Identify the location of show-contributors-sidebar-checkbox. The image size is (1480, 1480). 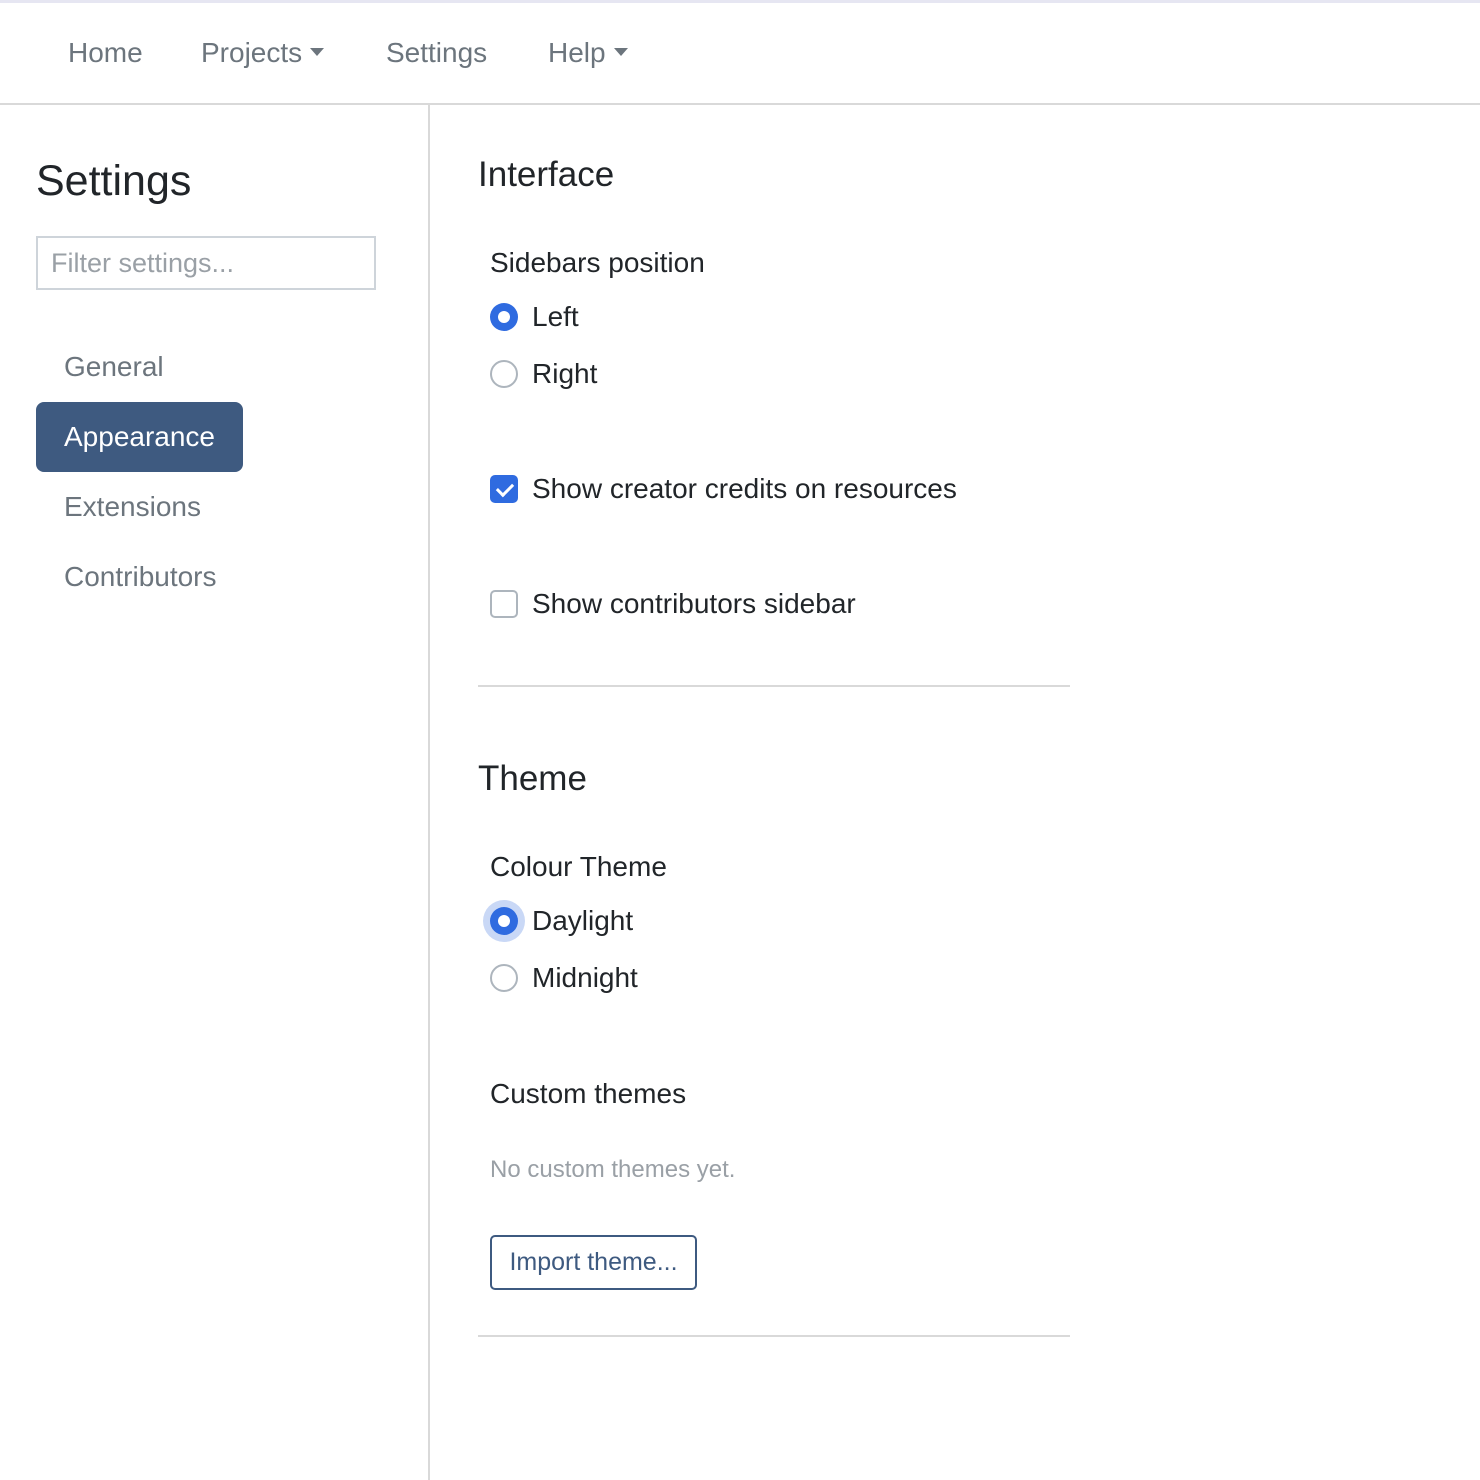
(504, 604).